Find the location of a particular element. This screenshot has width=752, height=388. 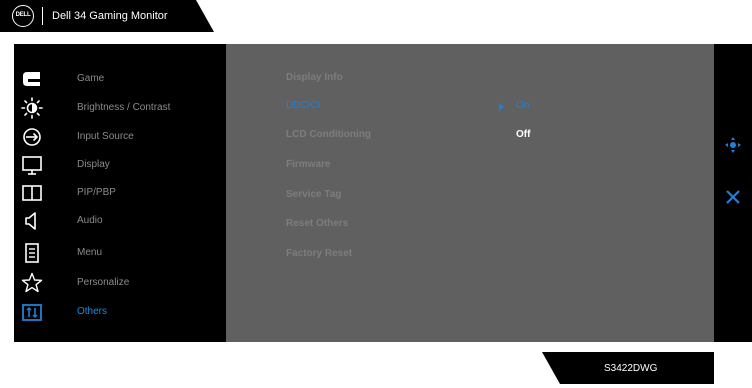

submenu-item-display-info: Display Info is located at coordinates (314, 77).